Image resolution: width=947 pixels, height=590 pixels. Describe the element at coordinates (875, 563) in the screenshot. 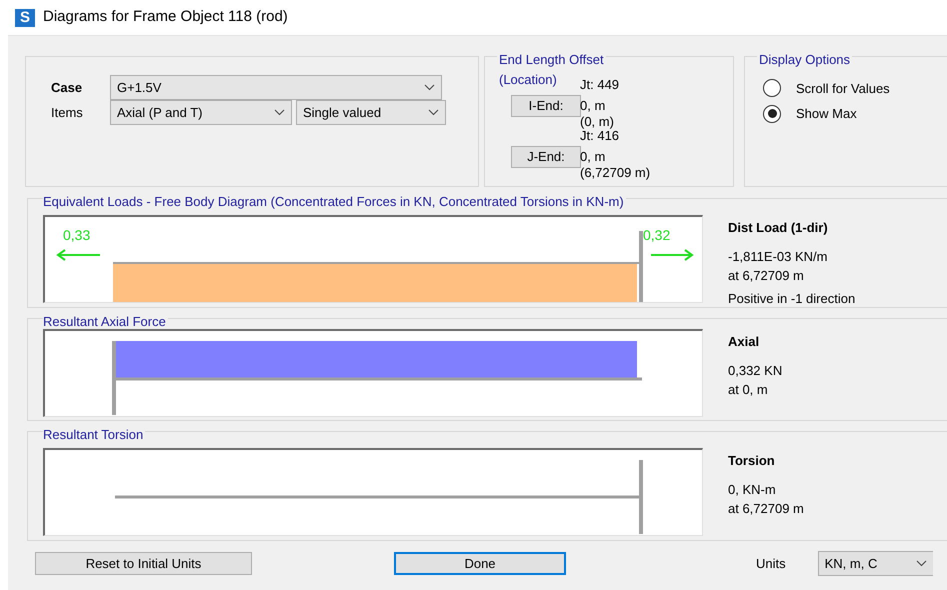

I see `units-dropdown: KN, m, C` at that location.